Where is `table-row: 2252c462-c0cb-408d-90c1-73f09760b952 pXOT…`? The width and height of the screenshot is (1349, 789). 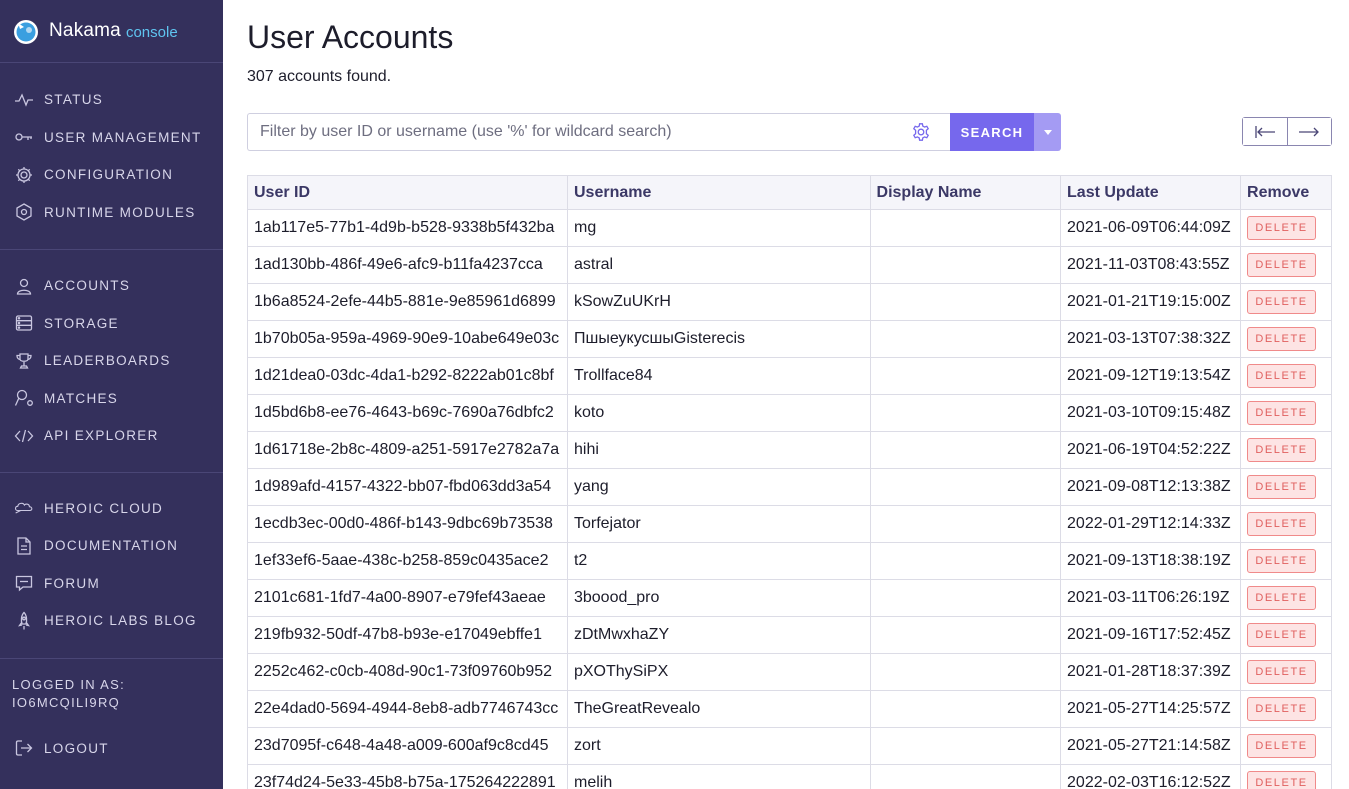 table-row: 2252c462-c0cb-408d-90c1-73f09760b952 pXOT… is located at coordinates (789, 672).